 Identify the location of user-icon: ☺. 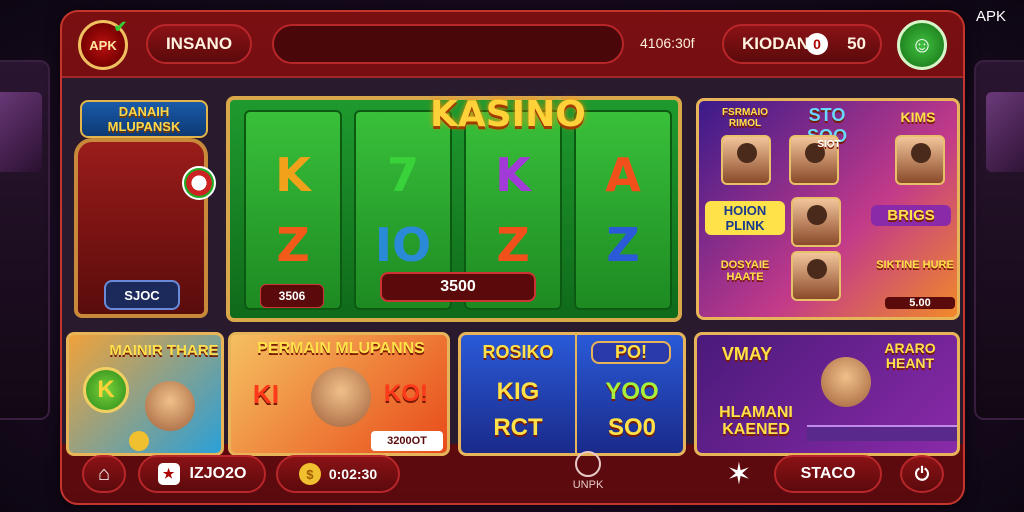
(922, 44).